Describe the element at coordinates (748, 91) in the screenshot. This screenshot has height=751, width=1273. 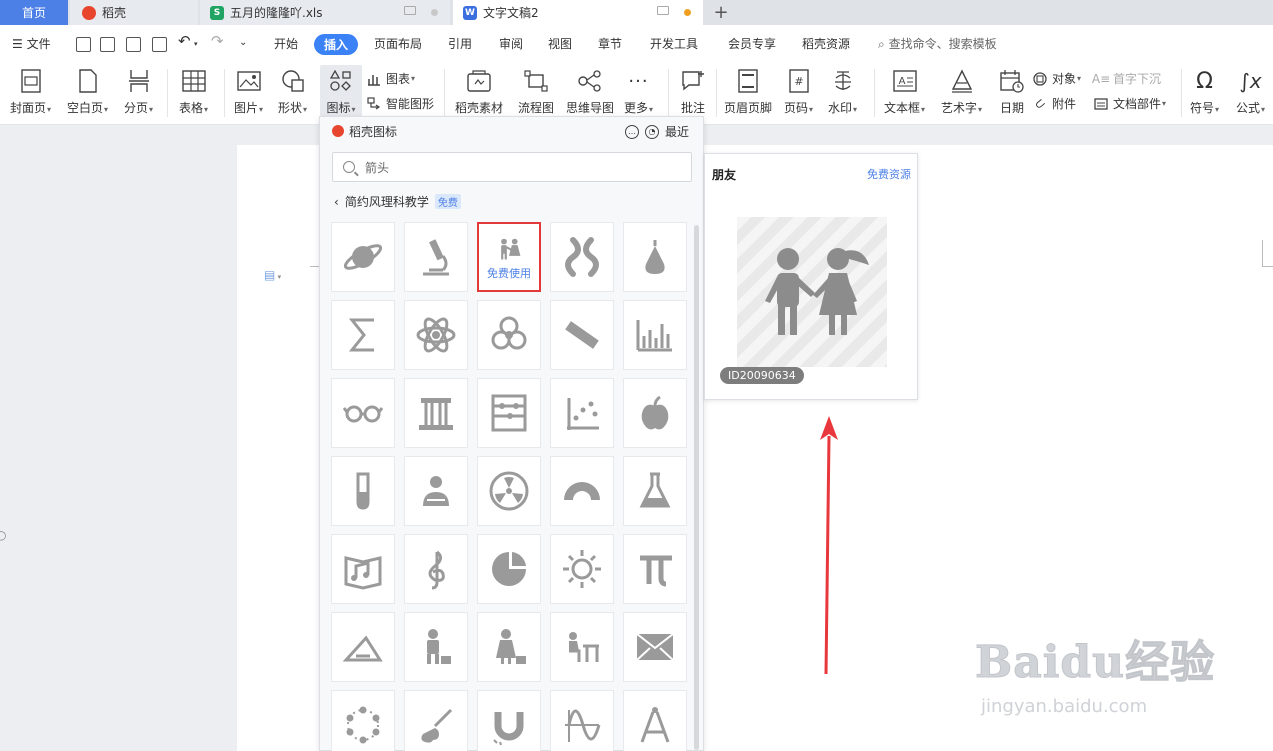
I see `header-footer-button: 页眉页脚` at that location.